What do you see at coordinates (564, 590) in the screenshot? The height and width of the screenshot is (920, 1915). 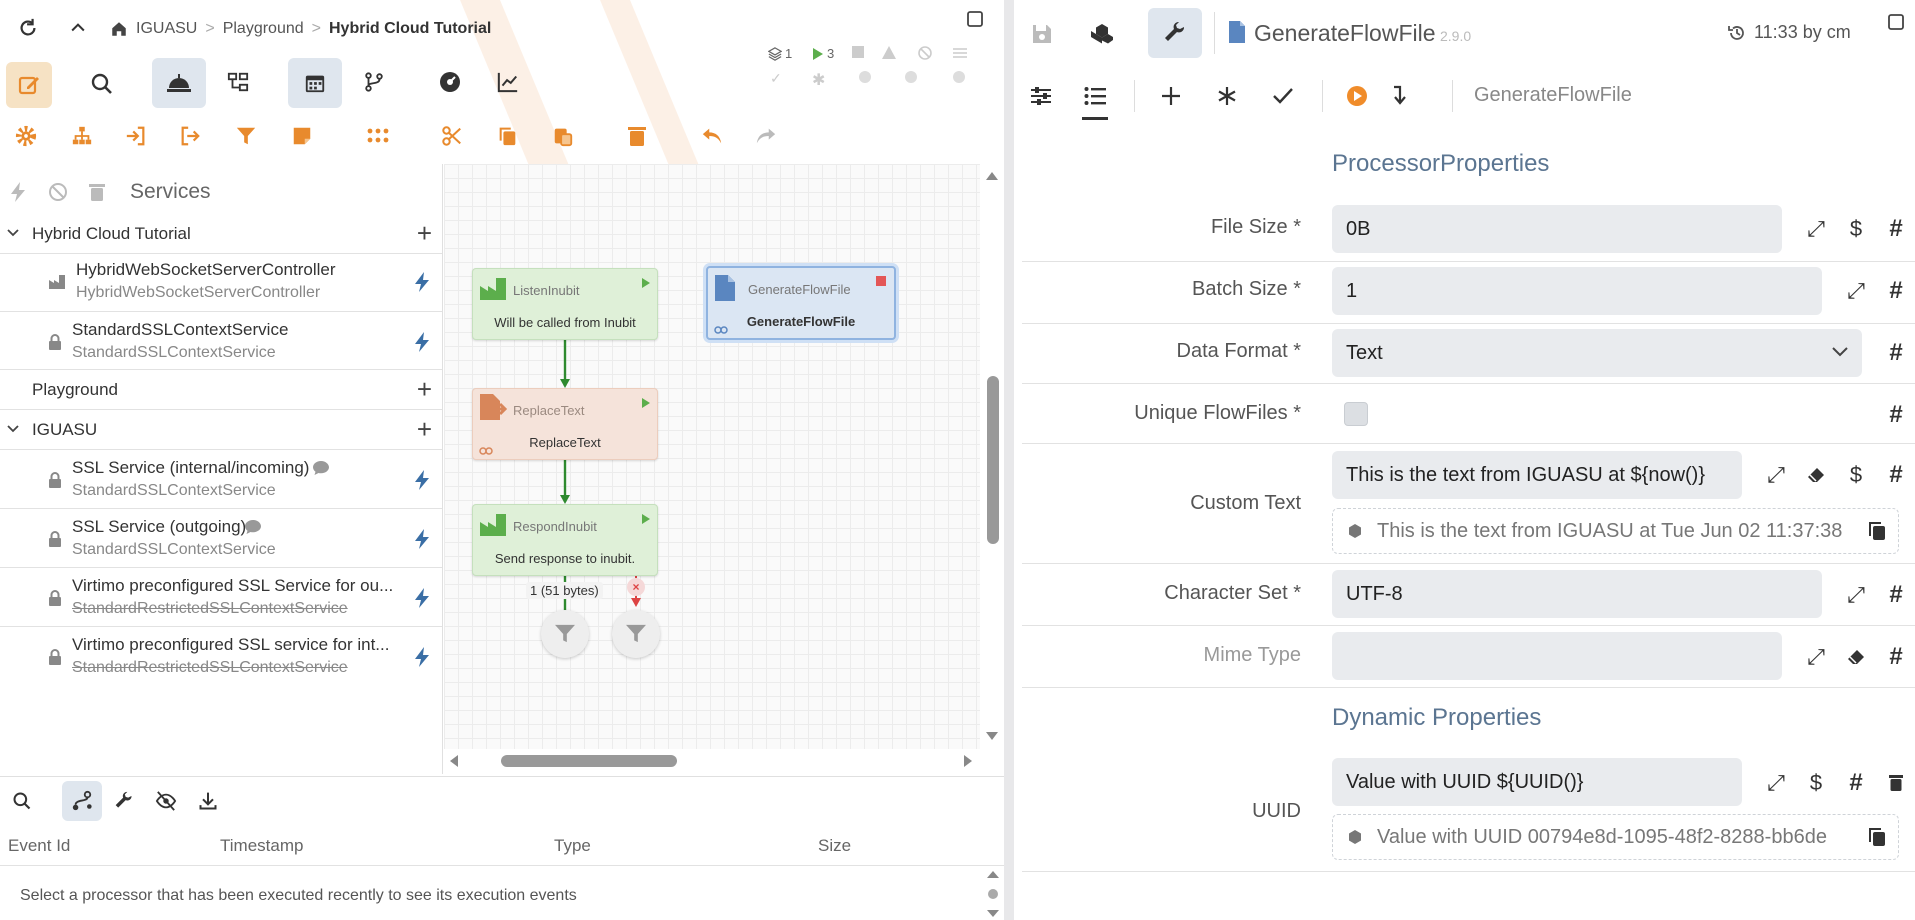 I see `queue-label: 1 (51 bytes)` at bounding box center [564, 590].